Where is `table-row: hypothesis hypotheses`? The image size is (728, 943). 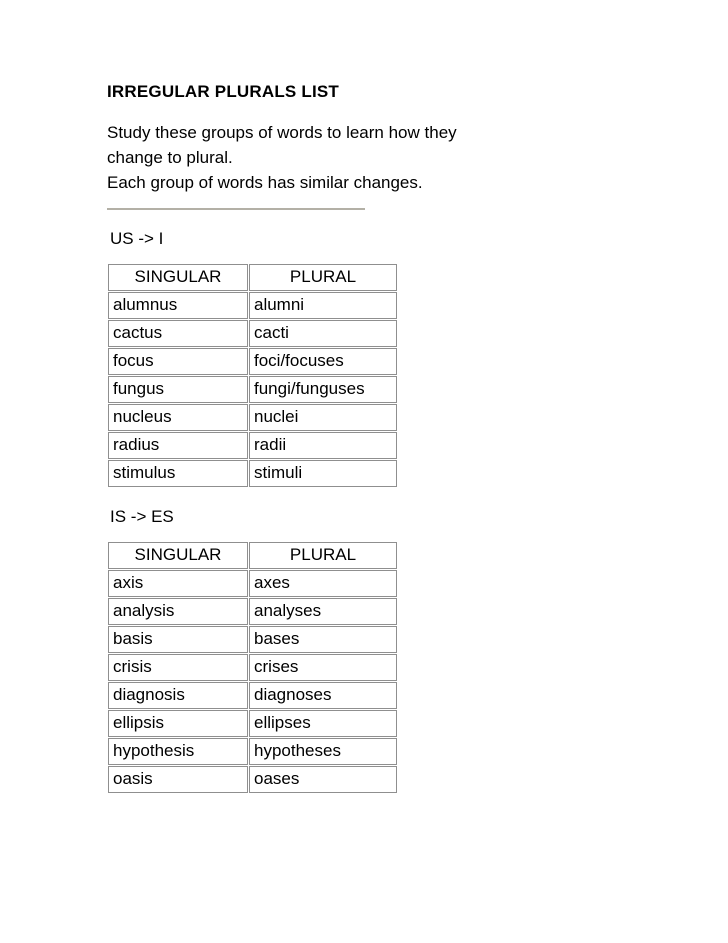 table-row: hypothesis hypotheses is located at coordinates (252, 751).